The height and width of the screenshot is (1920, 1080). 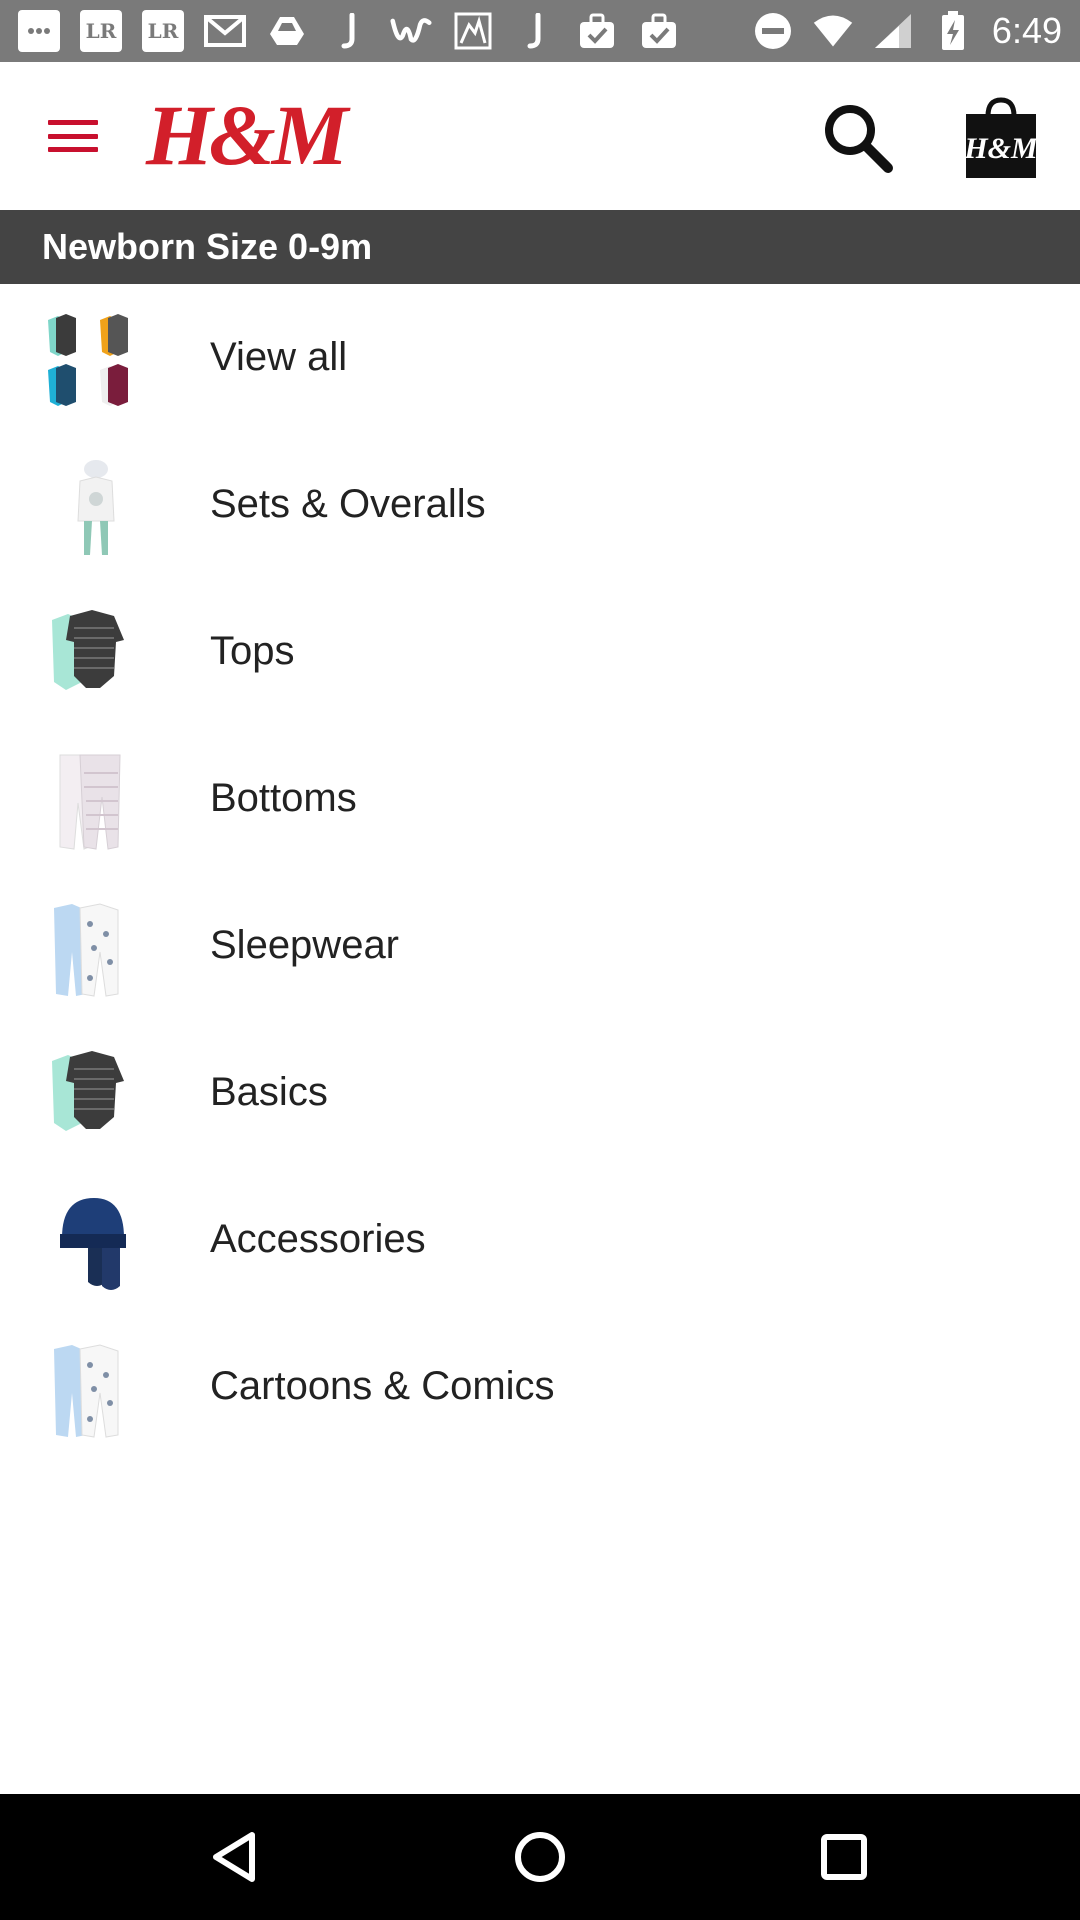 What do you see at coordinates (348, 504) in the screenshot?
I see `list-item-label: Sets & Overalls` at bounding box center [348, 504].